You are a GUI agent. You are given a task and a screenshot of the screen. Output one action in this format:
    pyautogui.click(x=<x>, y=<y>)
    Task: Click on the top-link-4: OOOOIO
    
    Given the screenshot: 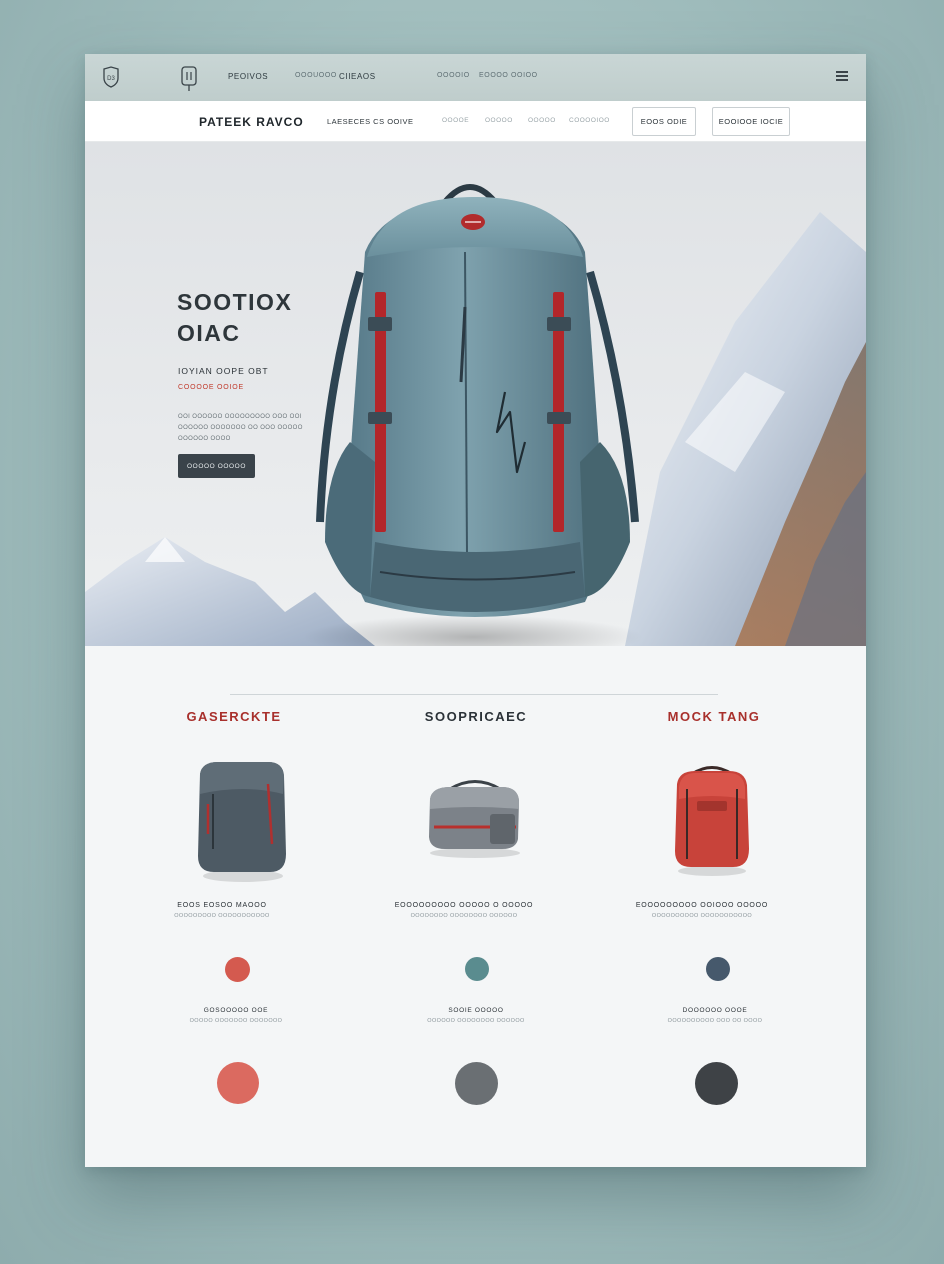 What is the action you would take?
    pyautogui.click(x=453, y=75)
    